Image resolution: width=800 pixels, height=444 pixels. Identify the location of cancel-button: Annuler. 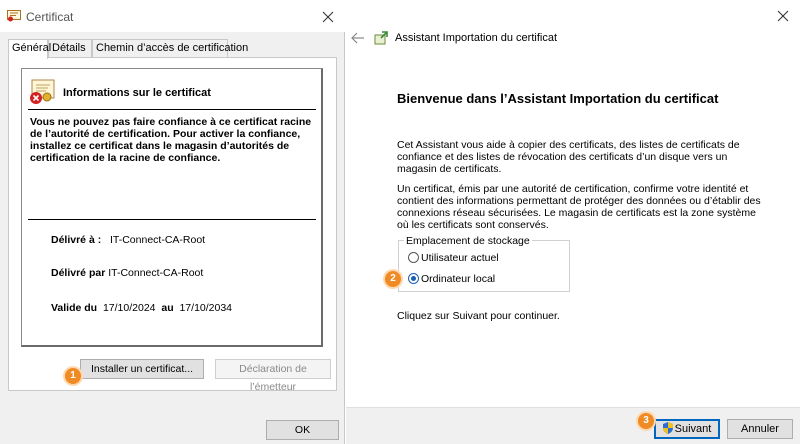
(760, 429).